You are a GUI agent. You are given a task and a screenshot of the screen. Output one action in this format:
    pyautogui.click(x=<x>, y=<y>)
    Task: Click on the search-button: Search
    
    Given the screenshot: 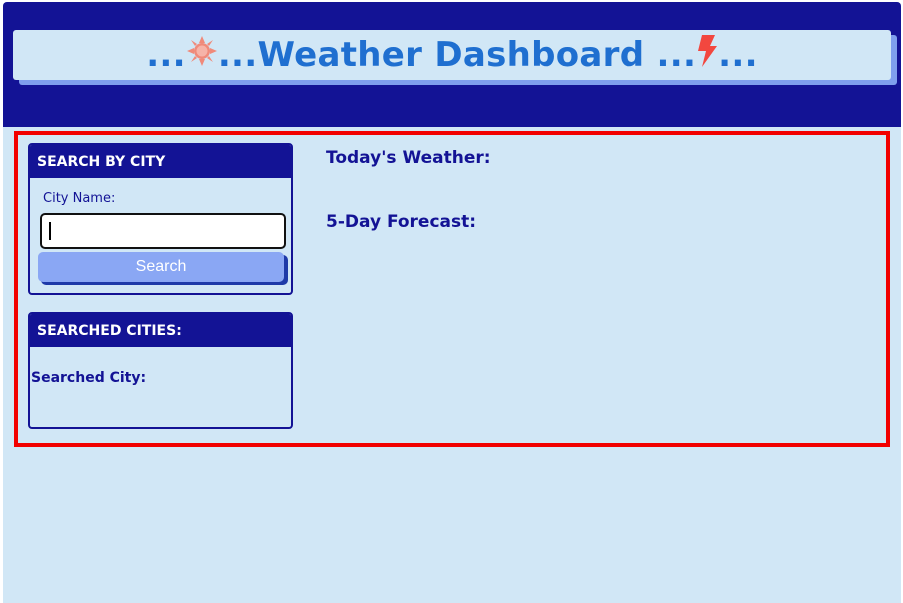 What is the action you would take?
    pyautogui.click(x=161, y=267)
    